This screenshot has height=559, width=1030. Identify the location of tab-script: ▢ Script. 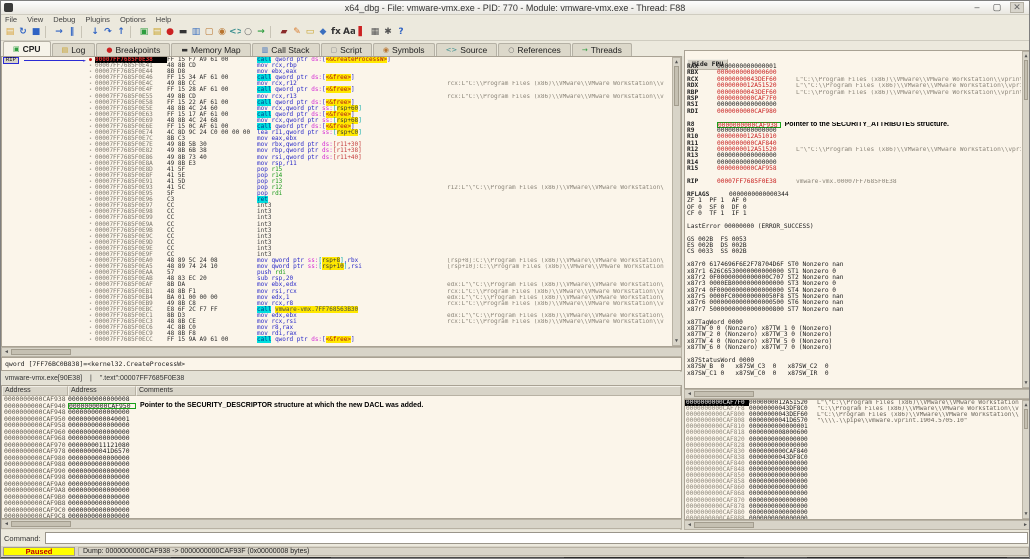
(346, 49).